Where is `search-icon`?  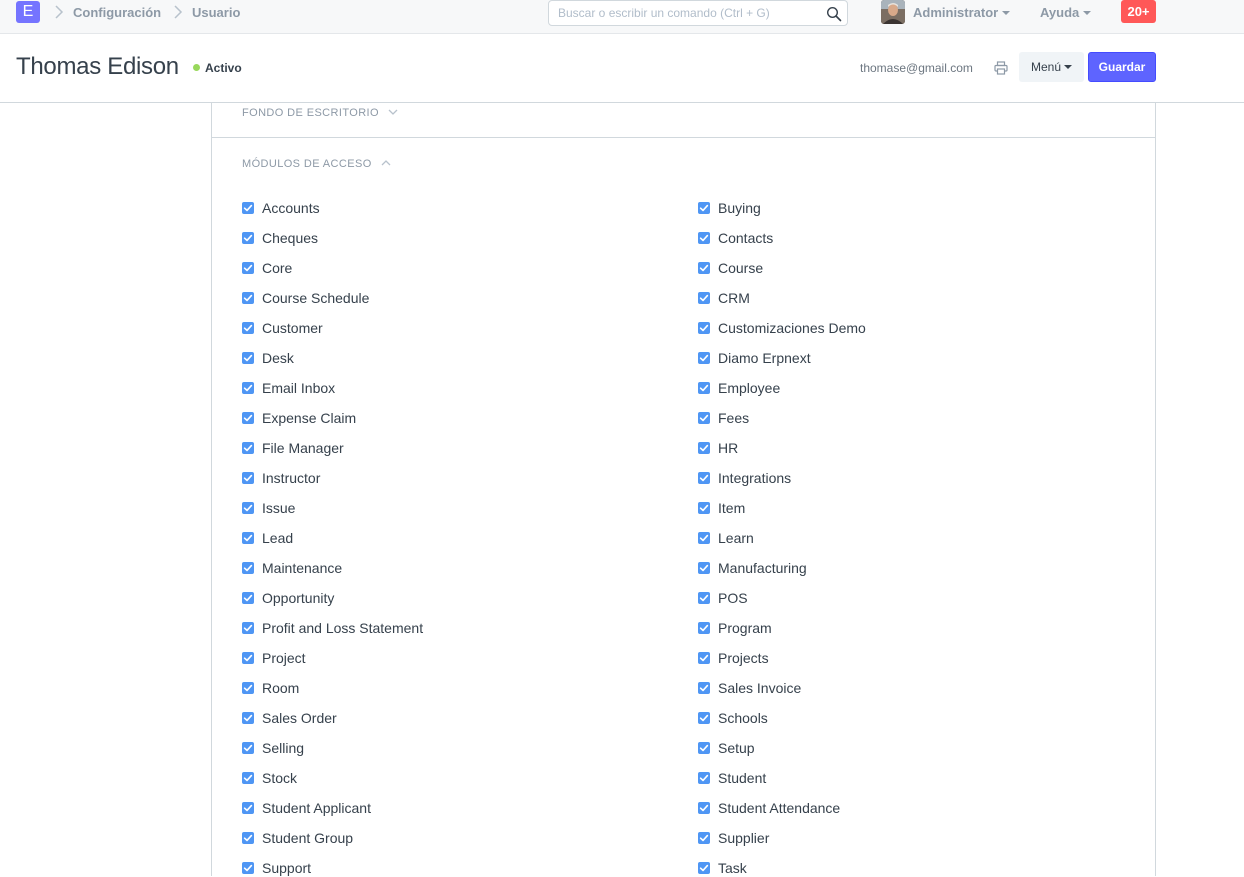
search-icon is located at coordinates (834, 14).